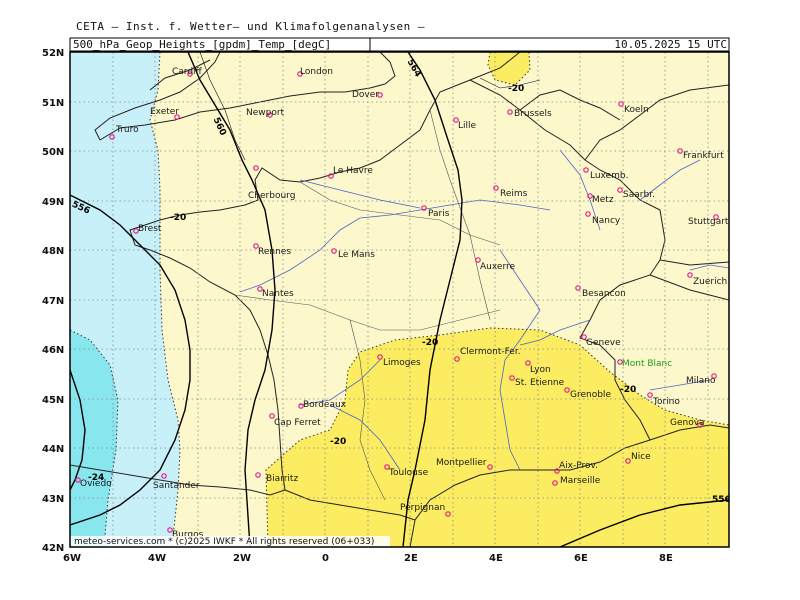 The image size is (800, 600). What do you see at coordinates (53, 251) in the screenshot?
I see `lat-label: 48N` at bounding box center [53, 251].